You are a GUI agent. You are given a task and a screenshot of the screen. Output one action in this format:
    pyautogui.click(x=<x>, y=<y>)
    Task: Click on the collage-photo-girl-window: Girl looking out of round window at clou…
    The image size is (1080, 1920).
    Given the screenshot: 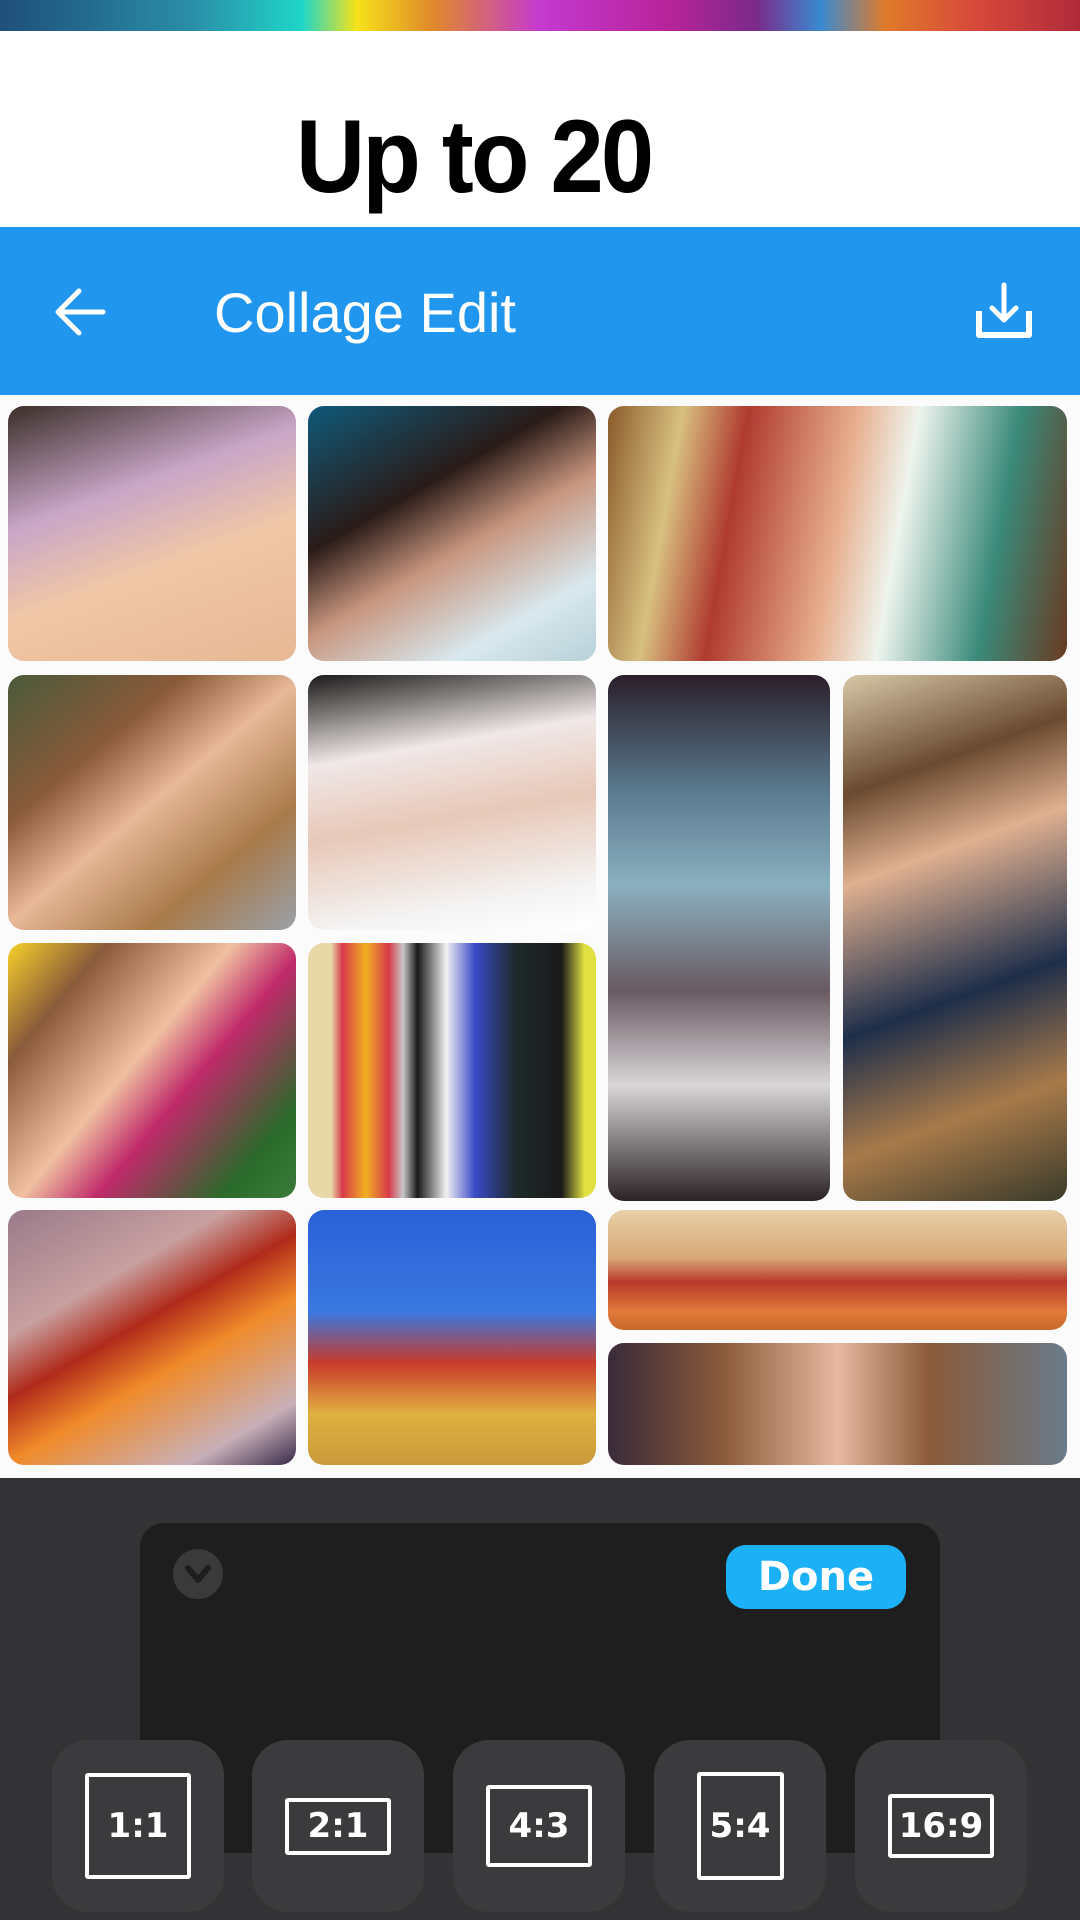 What is the action you would take?
    pyautogui.click(x=719, y=938)
    